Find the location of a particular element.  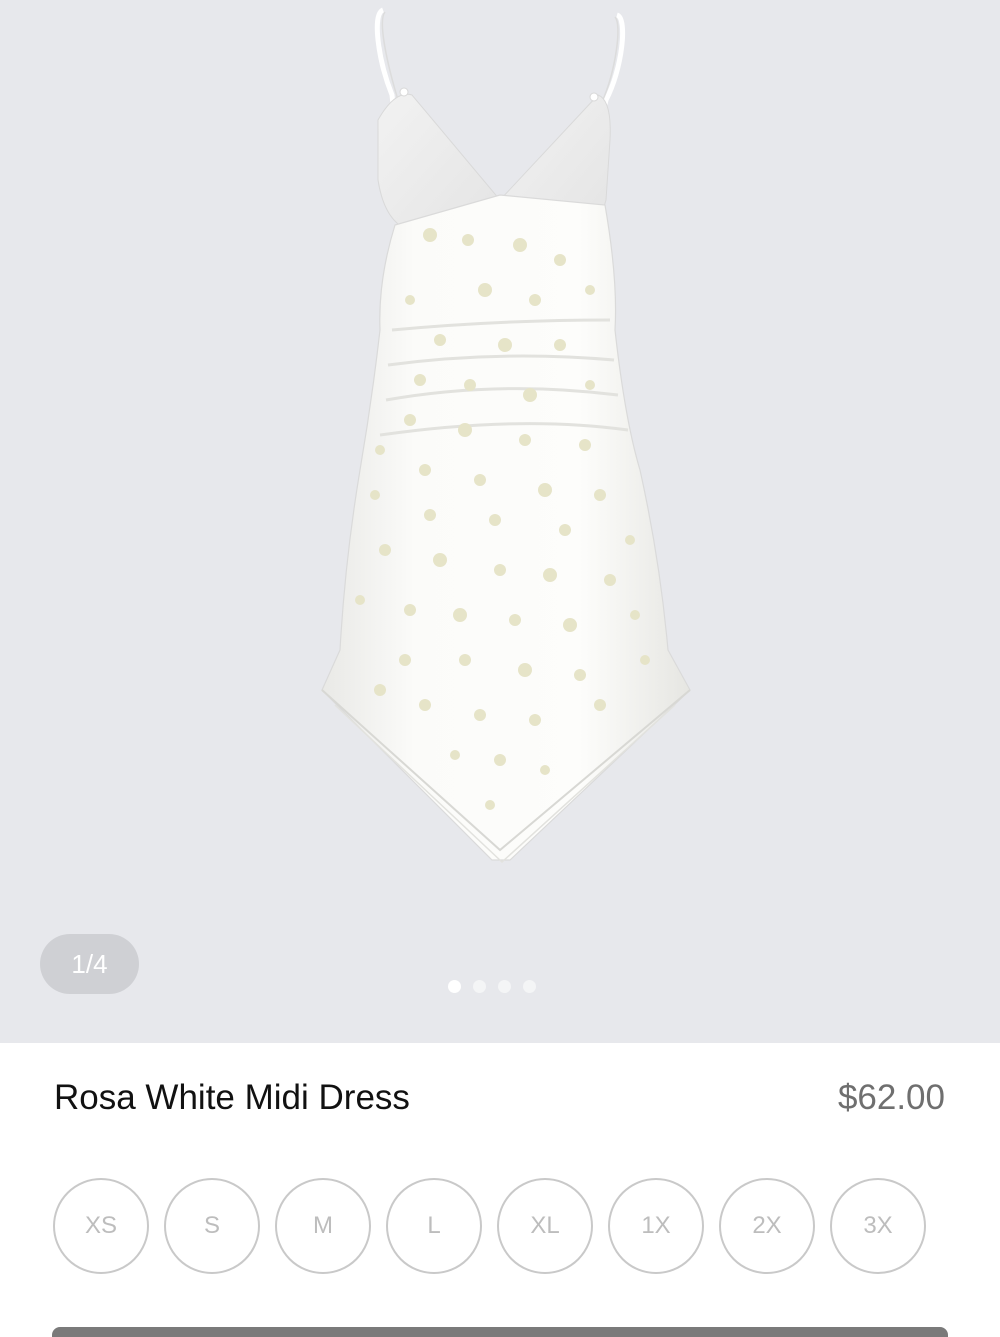

size-selector: XS S M L XL 1X 2X 3X is located at coordinates (489, 1226).